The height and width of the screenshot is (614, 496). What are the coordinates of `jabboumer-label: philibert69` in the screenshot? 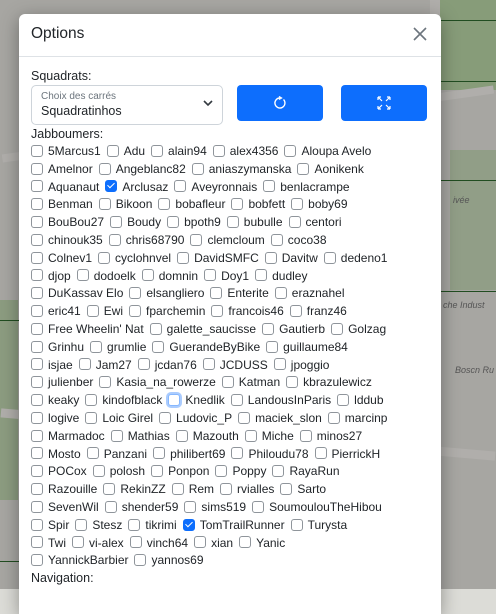 It's located at (197, 454).